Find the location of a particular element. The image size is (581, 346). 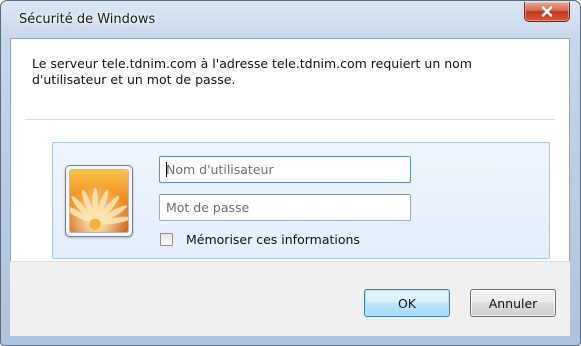

username-input is located at coordinates (285, 169).